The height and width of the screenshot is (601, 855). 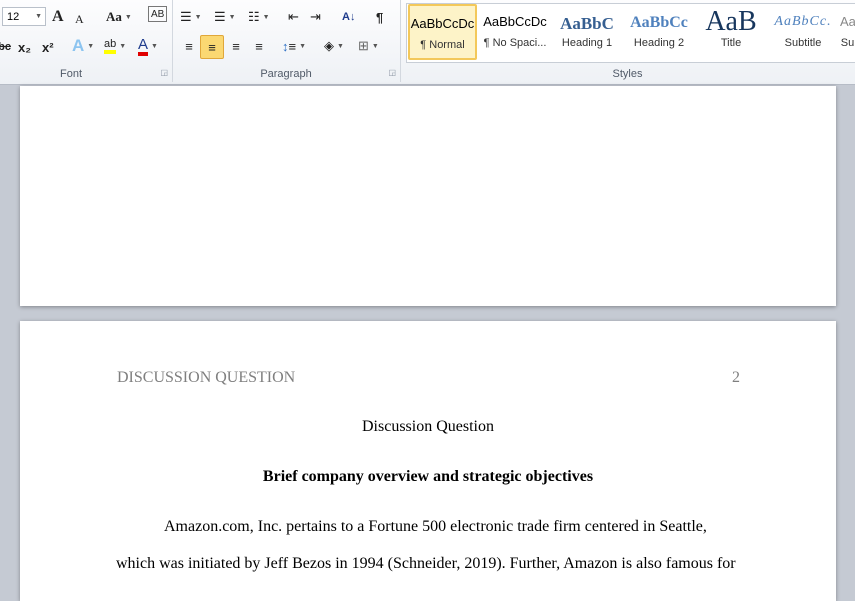 What do you see at coordinates (259, 17) in the screenshot?
I see `multilevel-list-button: ☷ ▼` at bounding box center [259, 17].